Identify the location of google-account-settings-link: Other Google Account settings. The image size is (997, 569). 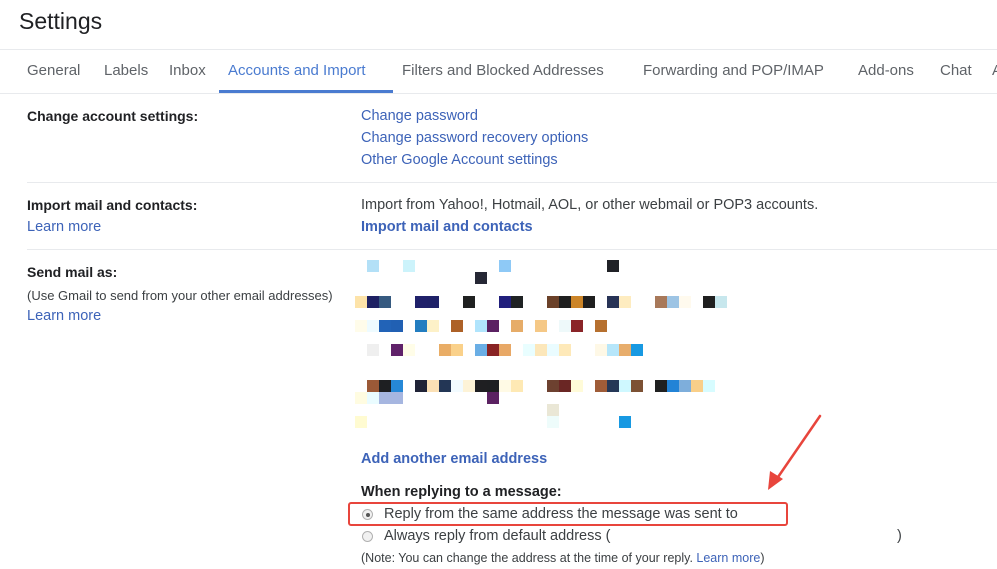
(459, 160).